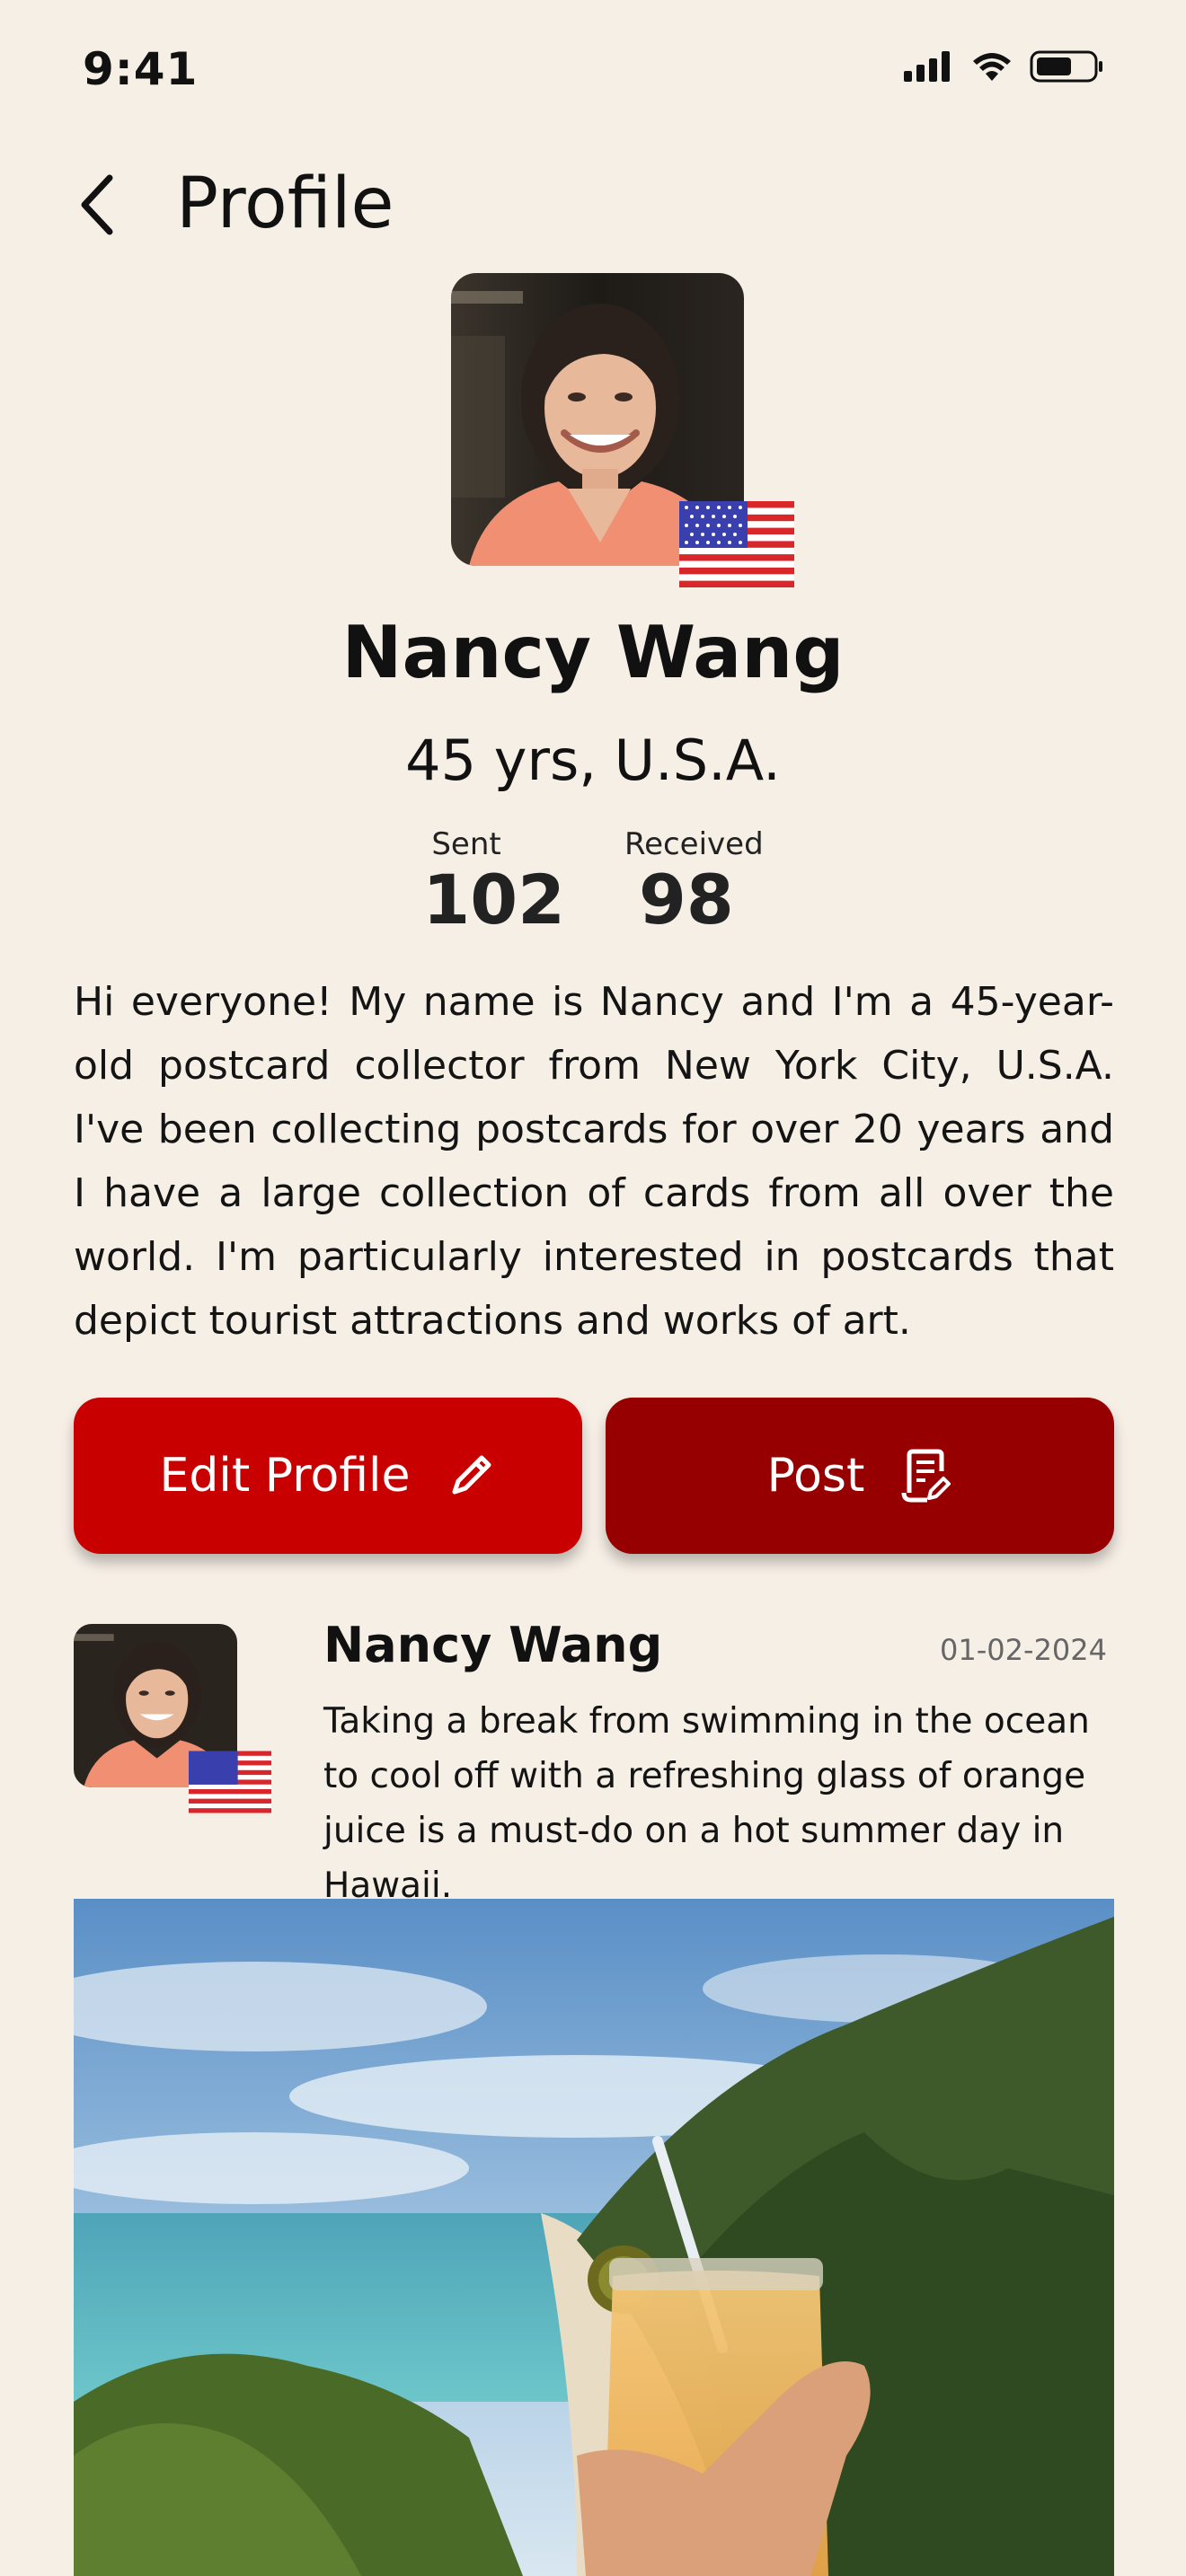  I want to click on pencil-icon, so click(471, 1475).